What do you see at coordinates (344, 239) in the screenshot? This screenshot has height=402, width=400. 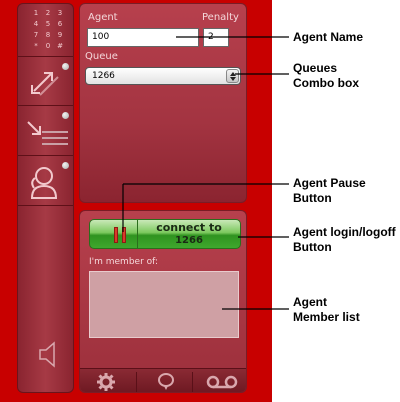 I see `annotation-agent-login: Agent login/logoff Button` at bounding box center [344, 239].